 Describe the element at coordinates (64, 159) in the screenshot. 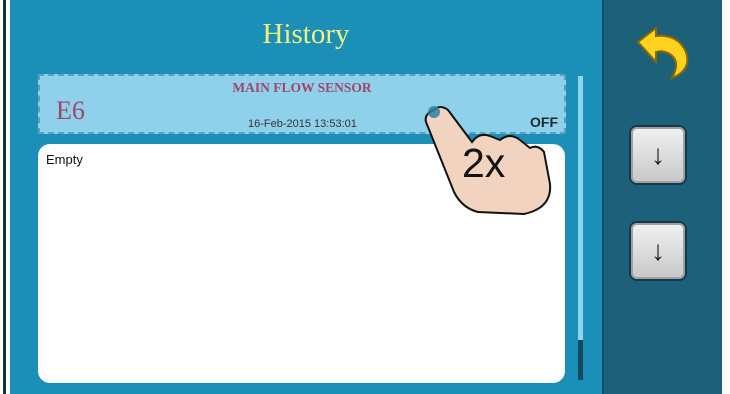

I see `details-text: Empty` at that location.